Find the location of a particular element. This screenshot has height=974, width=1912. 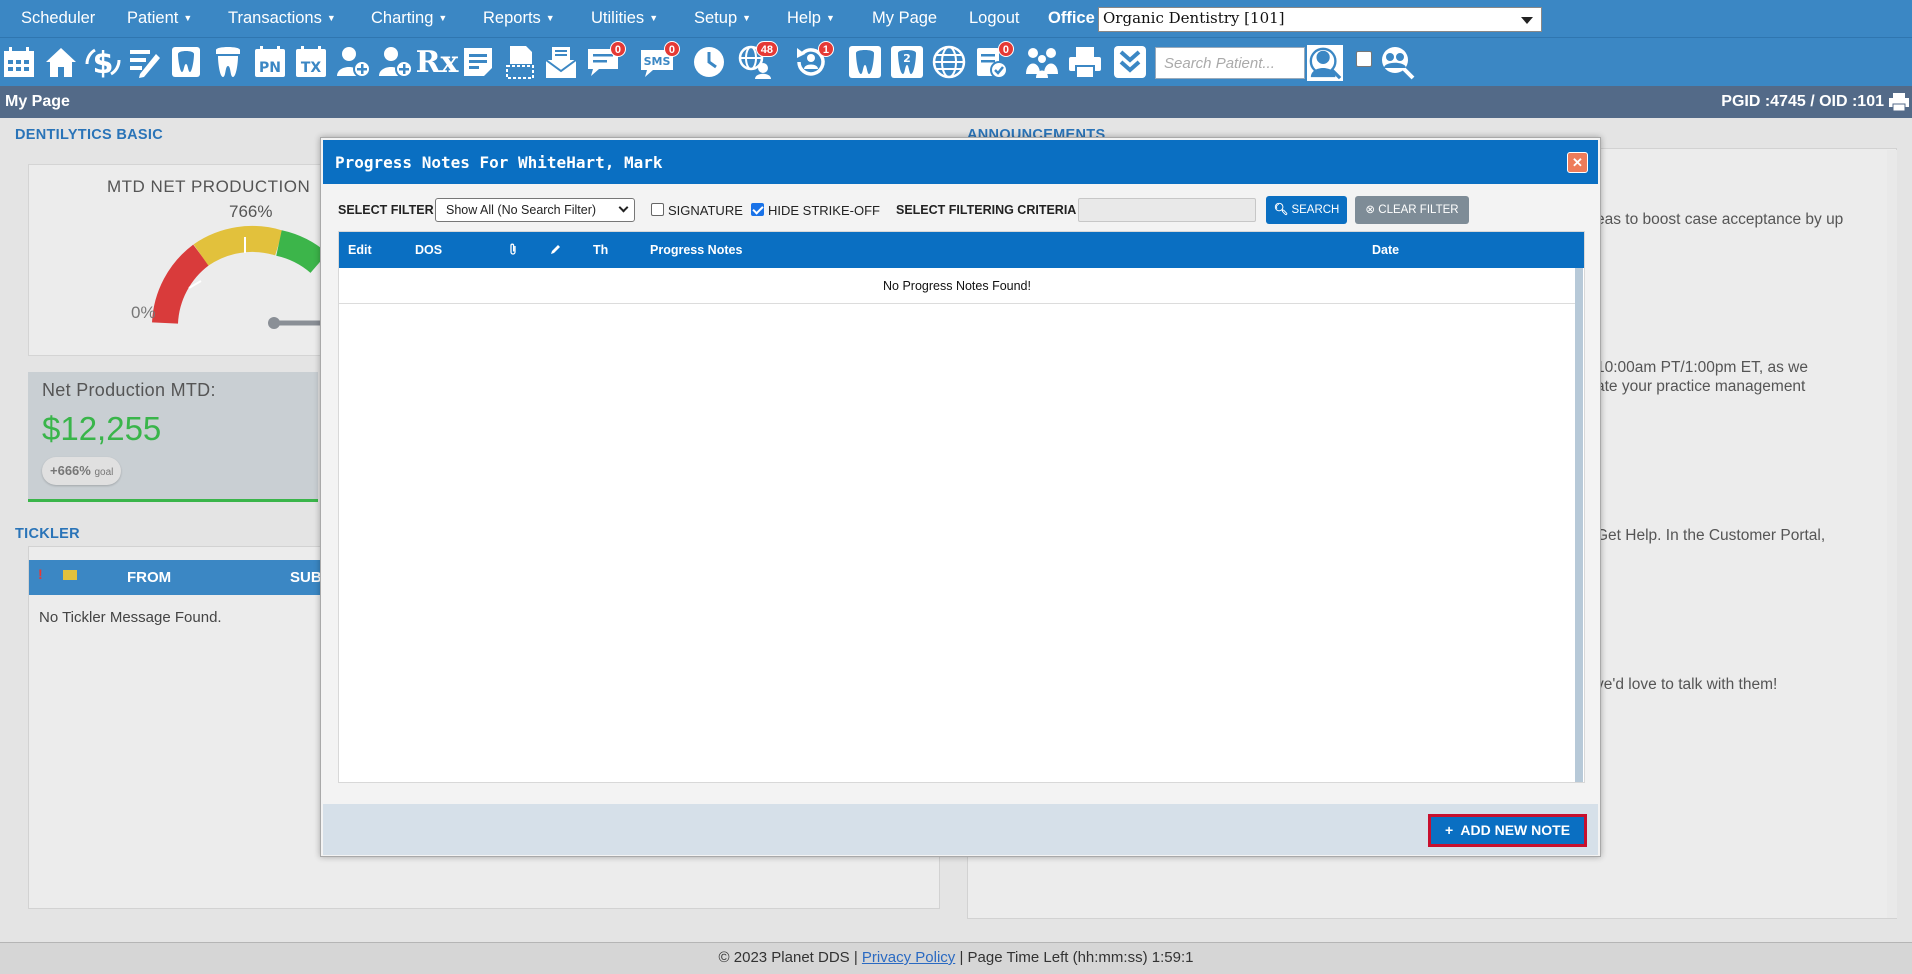

menu-utilities: Utilities ▼ is located at coordinates (624, 18).